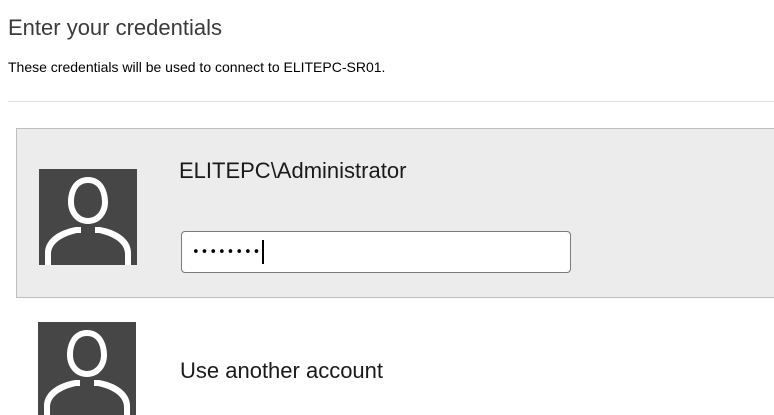 This screenshot has width=774, height=415. Describe the element at coordinates (282, 370) in the screenshot. I see `use-another-account-label: Use another account` at that location.